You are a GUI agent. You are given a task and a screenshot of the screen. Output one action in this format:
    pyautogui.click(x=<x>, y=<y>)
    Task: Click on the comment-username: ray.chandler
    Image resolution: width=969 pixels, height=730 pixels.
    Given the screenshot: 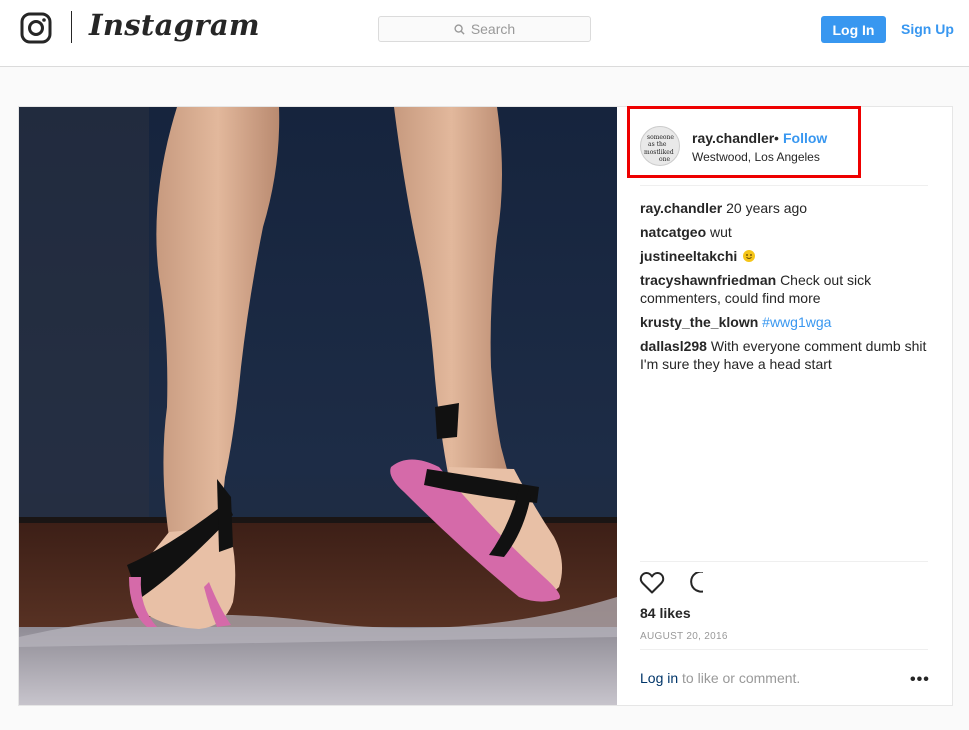 What is the action you would take?
    pyautogui.click(x=681, y=208)
    